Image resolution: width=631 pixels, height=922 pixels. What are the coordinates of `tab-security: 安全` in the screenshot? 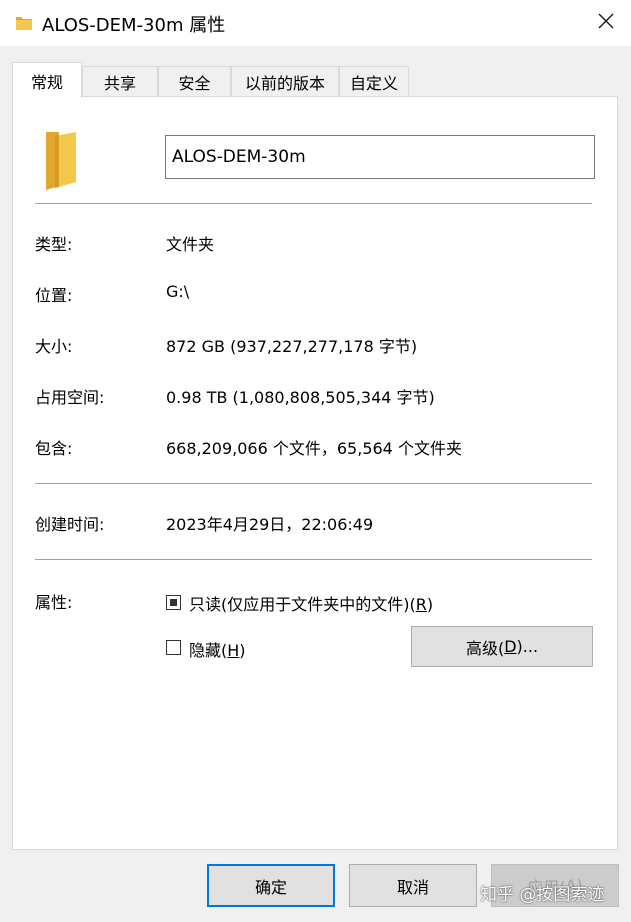 It's located at (194, 81).